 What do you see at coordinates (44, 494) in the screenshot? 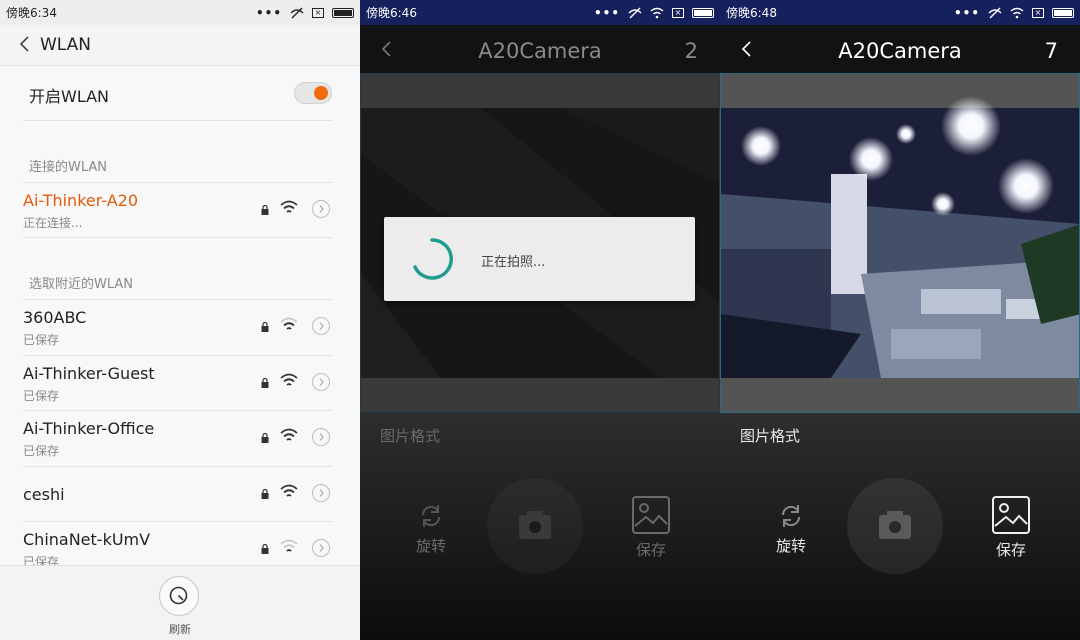
I see `network-ssid: ceshi` at bounding box center [44, 494].